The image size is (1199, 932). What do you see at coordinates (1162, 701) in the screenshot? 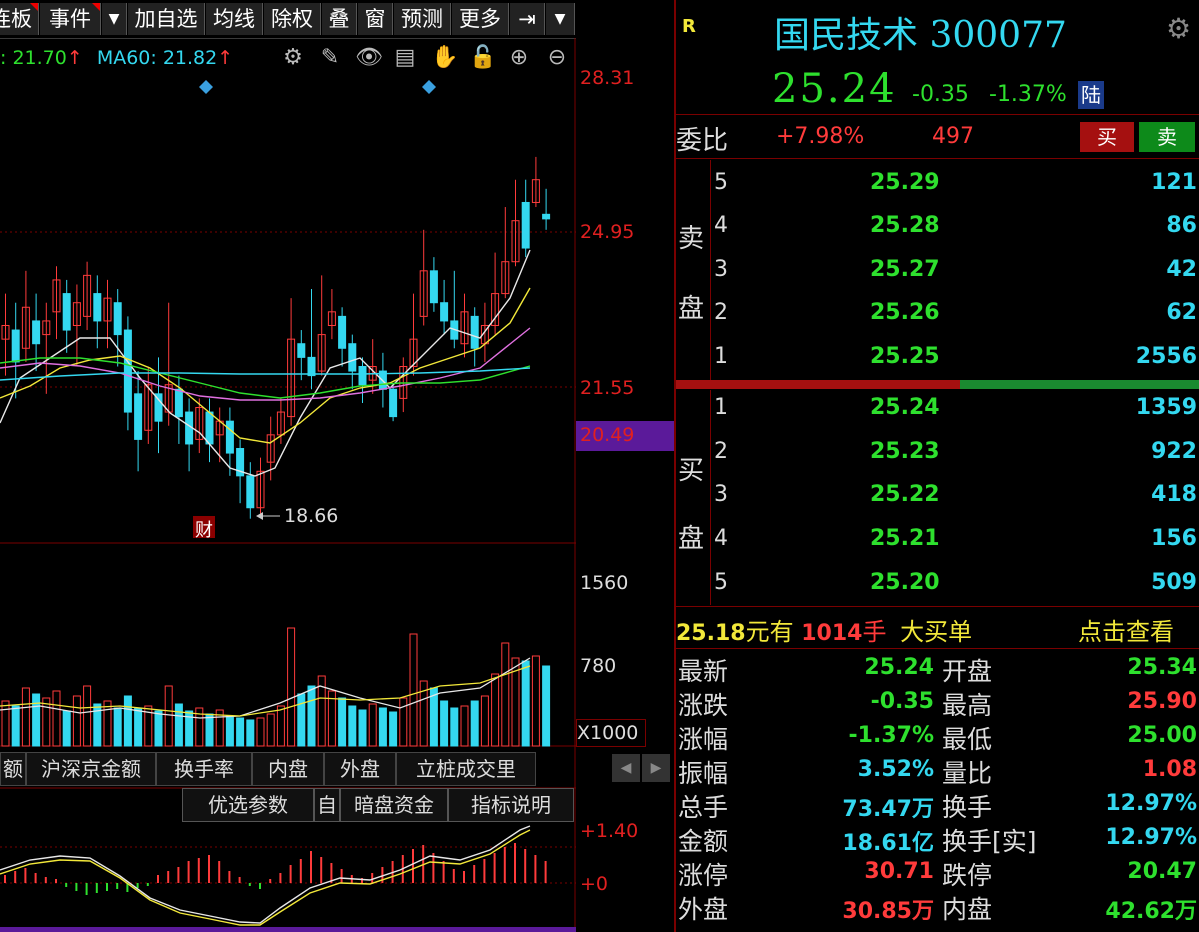
I see `stat-value: 25.90` at bounding box center [1162, 701].